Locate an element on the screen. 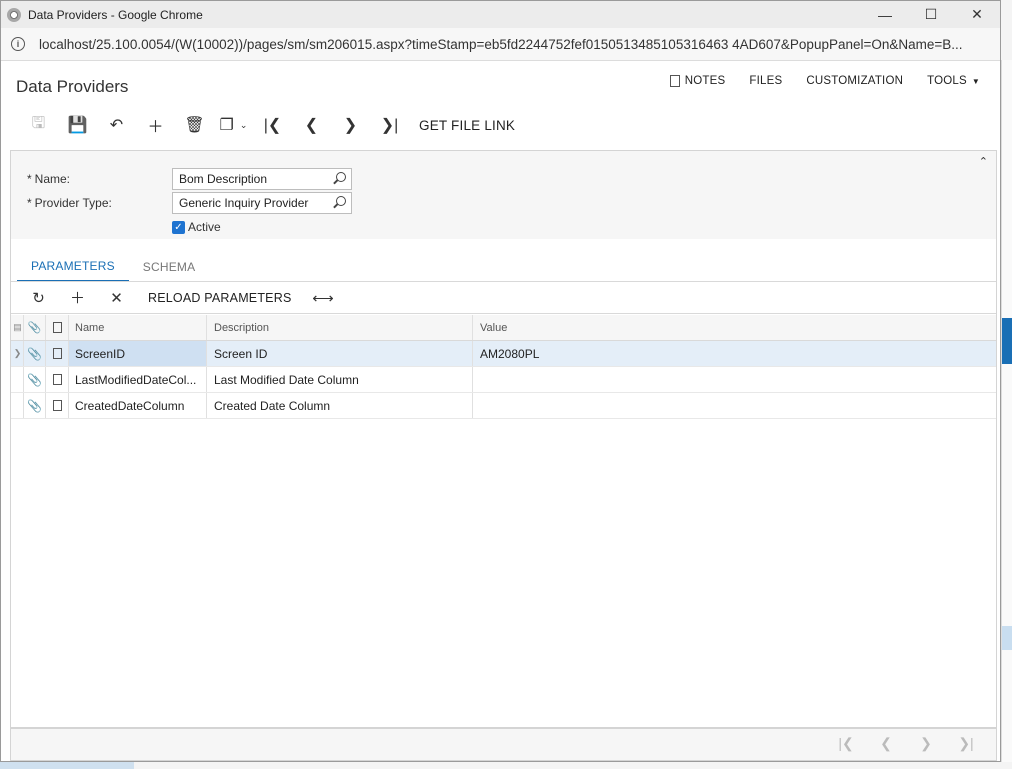 This screenshot has width=1012, height=769. window-title: Data Providers - Google Chrome is located at coordinates (115, 14).